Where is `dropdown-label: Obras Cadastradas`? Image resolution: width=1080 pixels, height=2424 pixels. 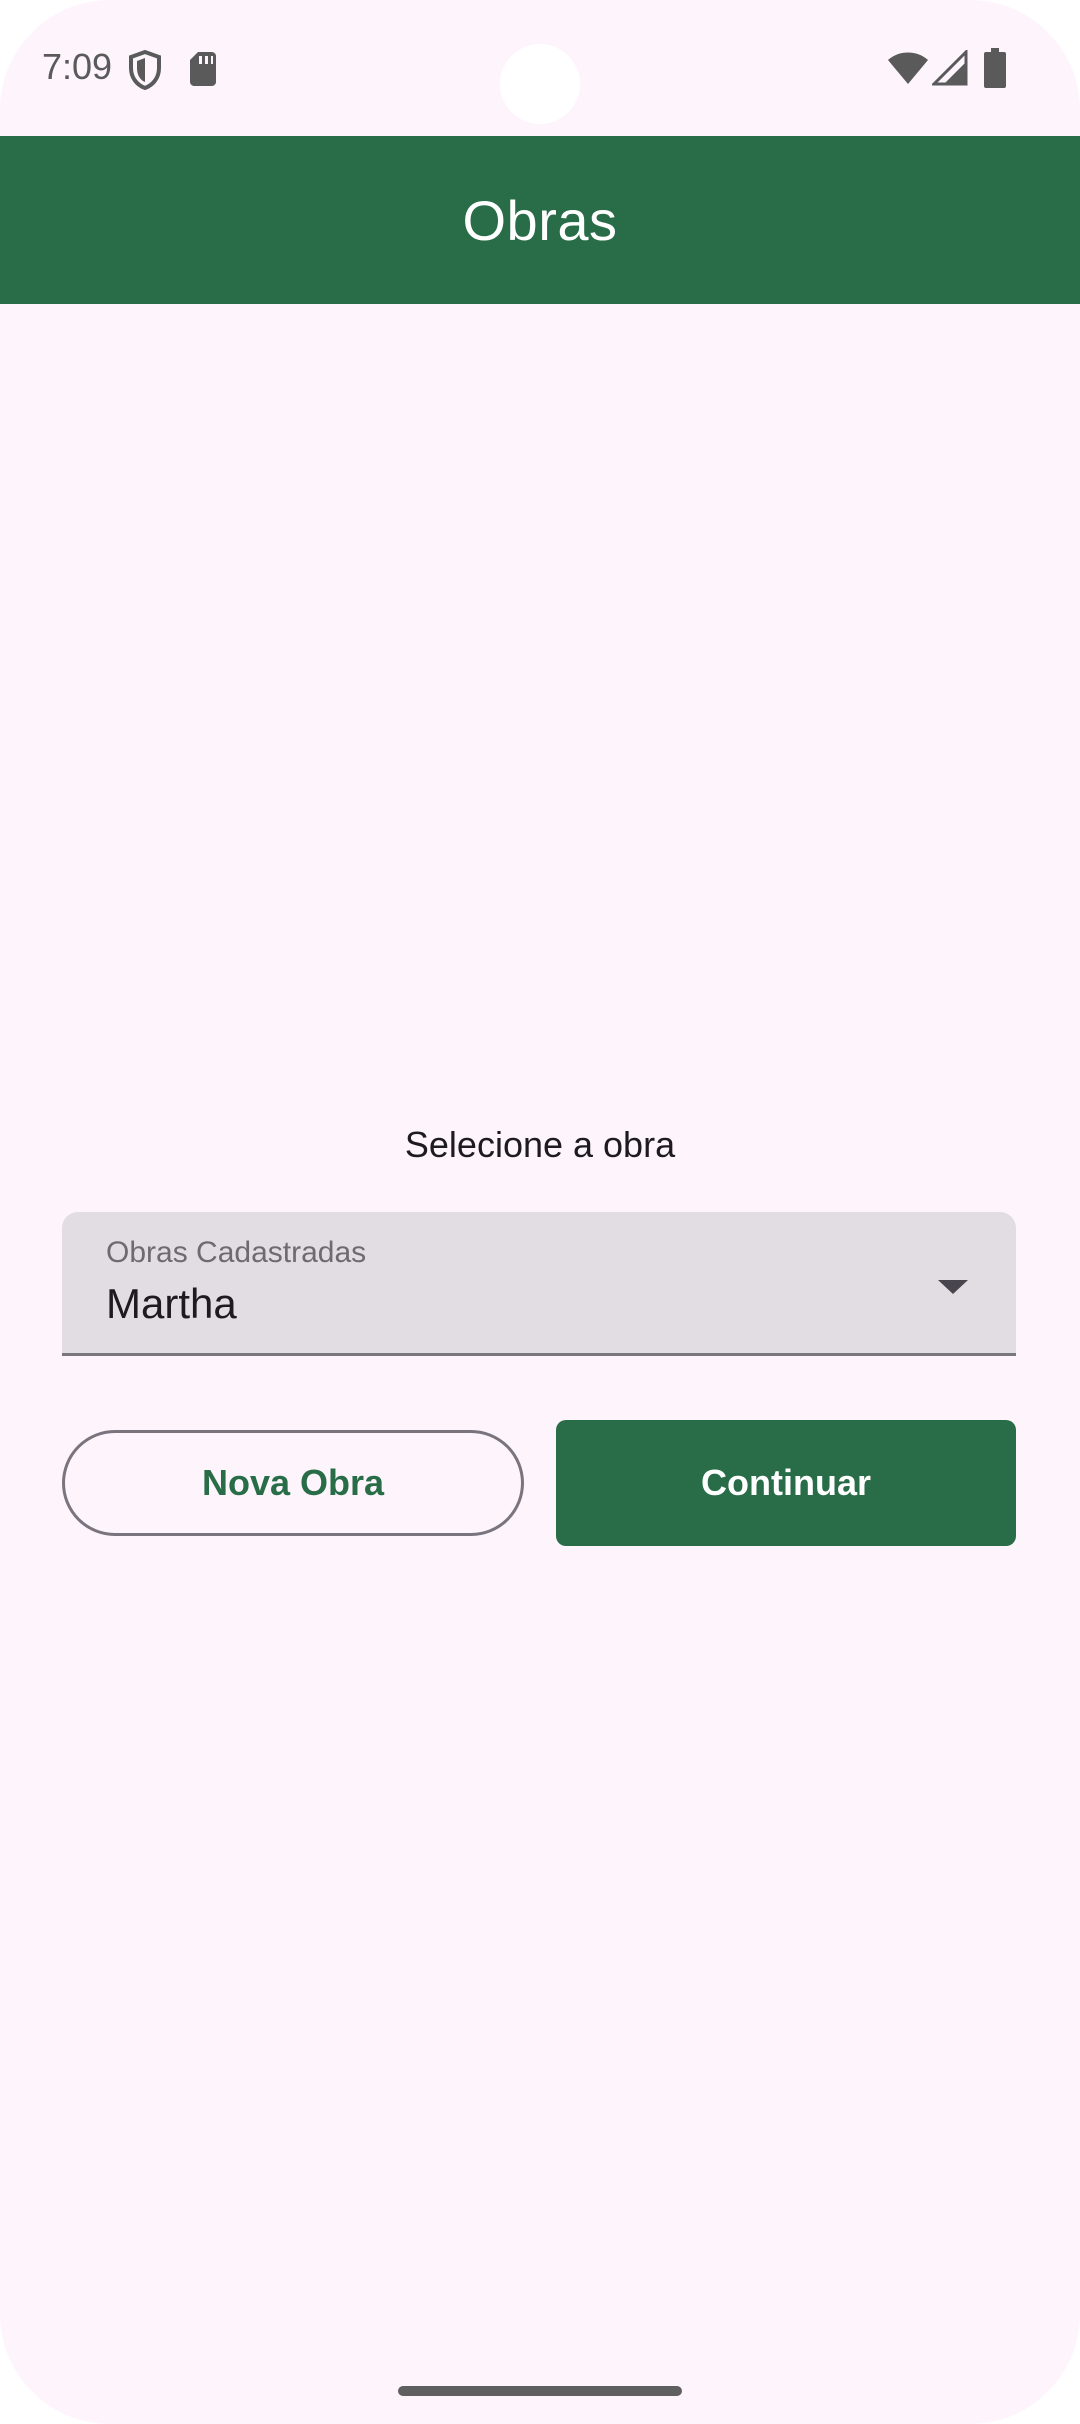 dropdown-label: Obras Cadastradas is located at coordinates (236, 1252).